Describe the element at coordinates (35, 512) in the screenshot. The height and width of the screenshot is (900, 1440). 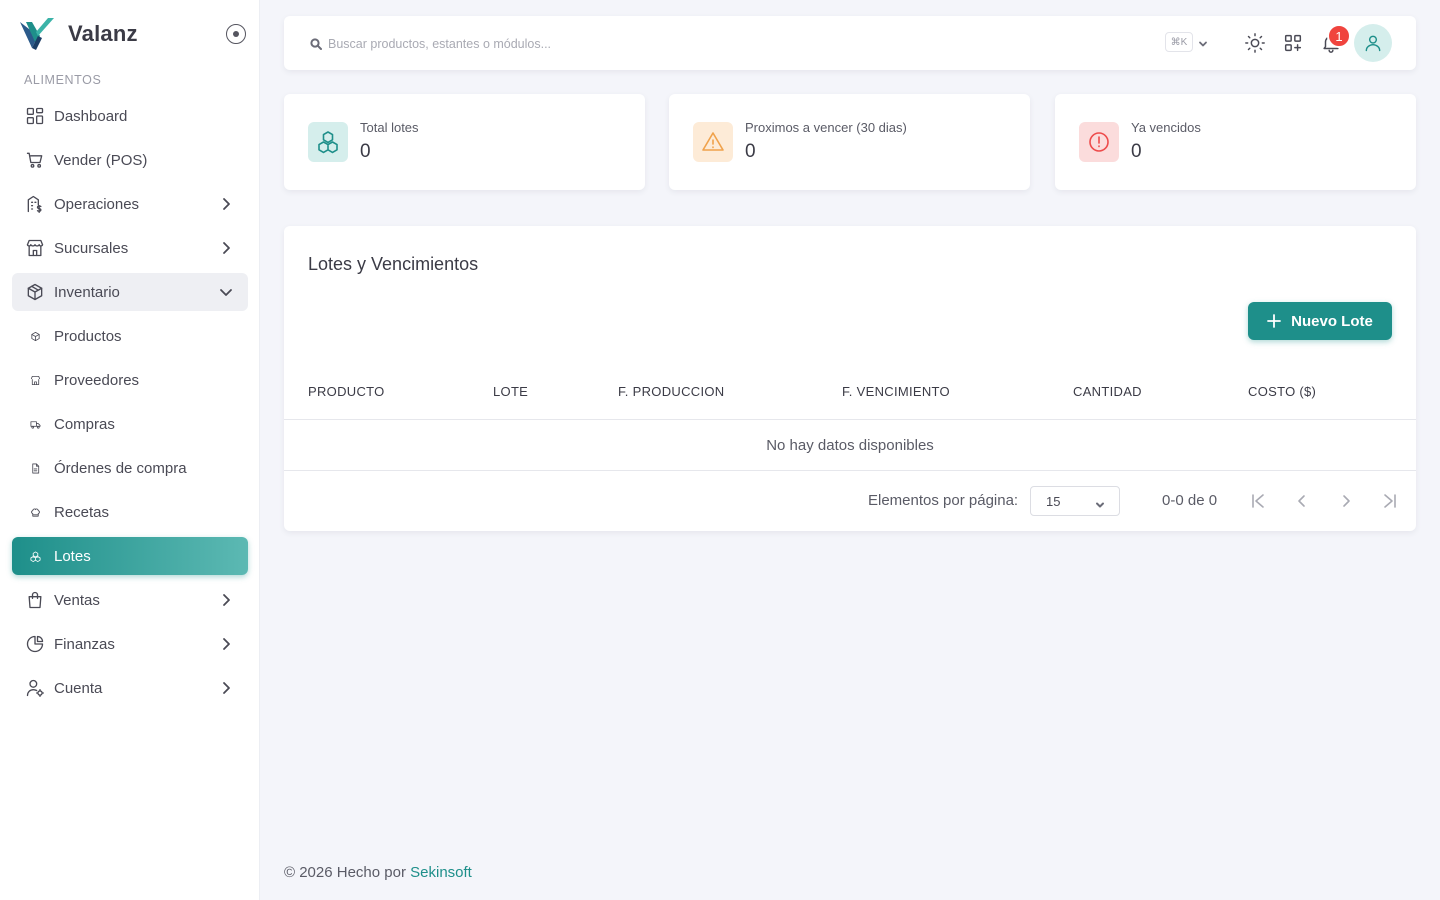
I see `chef-hat-icon` at that location.